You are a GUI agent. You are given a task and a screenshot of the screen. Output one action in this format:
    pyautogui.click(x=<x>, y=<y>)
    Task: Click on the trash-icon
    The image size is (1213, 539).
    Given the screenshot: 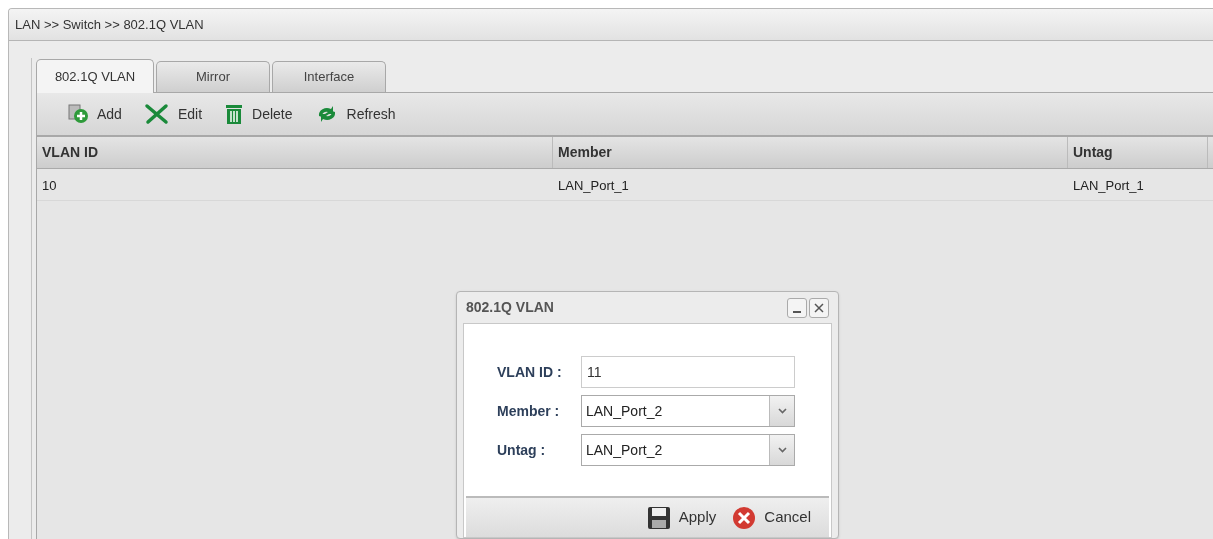 What is the action you would take?
    pyautogui.click(x=234, y=114)
    